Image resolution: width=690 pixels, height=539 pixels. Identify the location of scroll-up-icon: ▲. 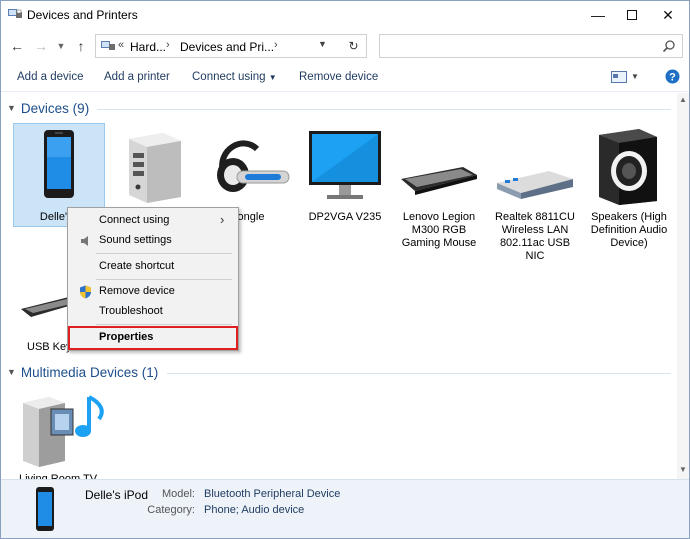
(683, 99).